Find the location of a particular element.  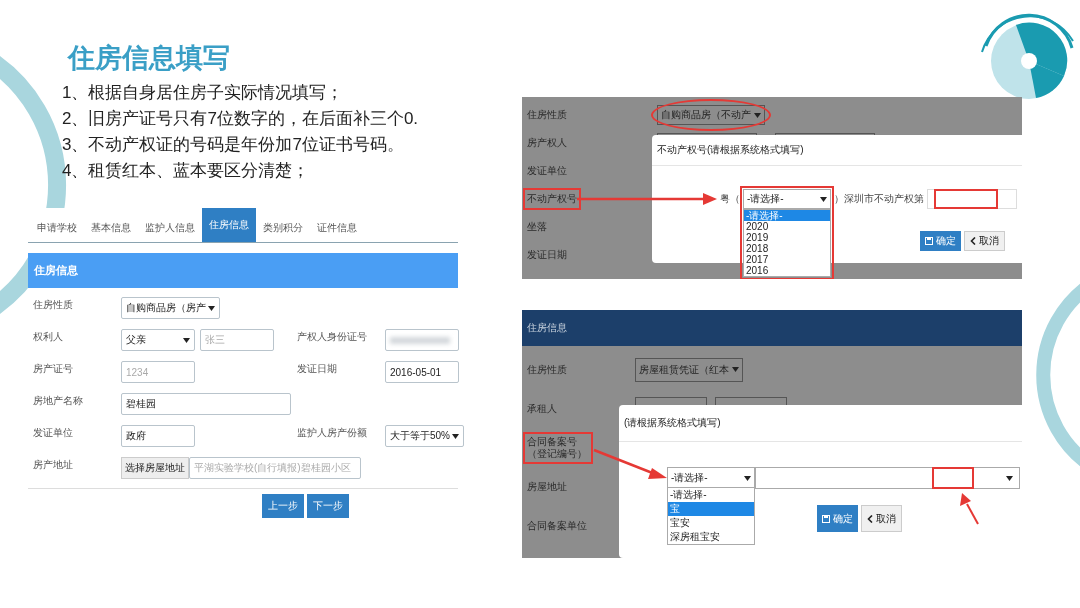

tab: 基本信息 is located at coordinates (111, 228).